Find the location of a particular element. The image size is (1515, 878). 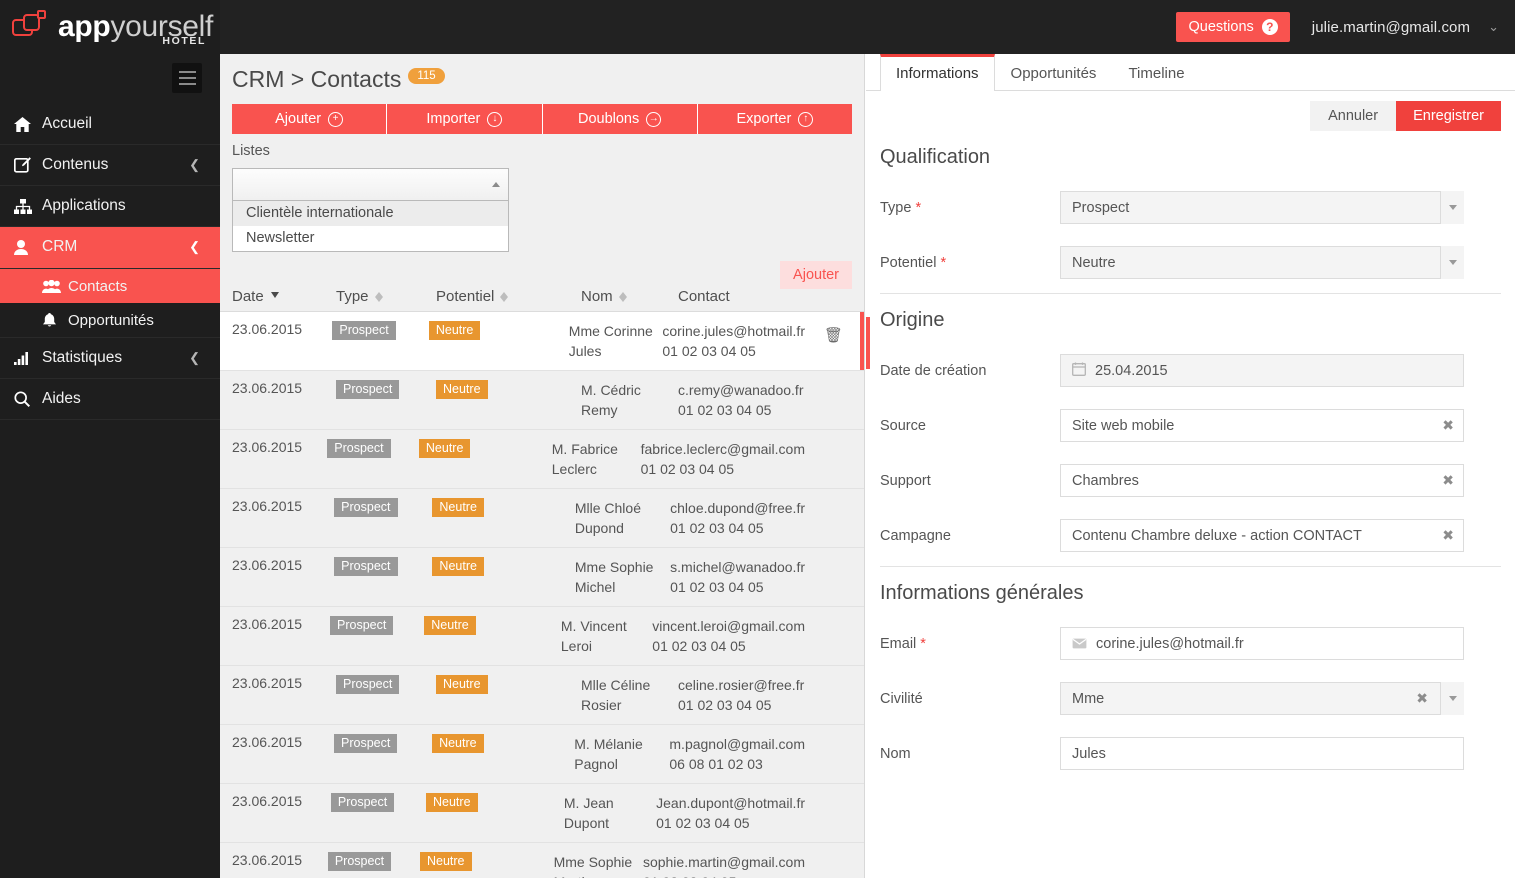

chevron-down-icon-potentiel is located at coordinates (1452, 262).